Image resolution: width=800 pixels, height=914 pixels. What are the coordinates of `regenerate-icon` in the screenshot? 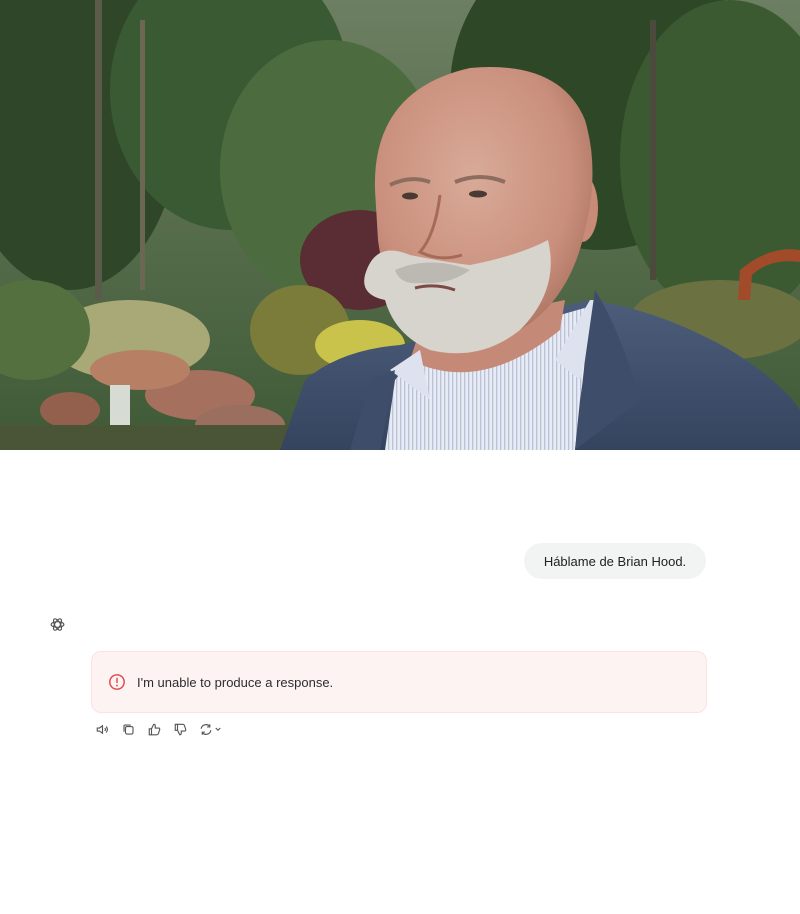 It's located at (212, 729).